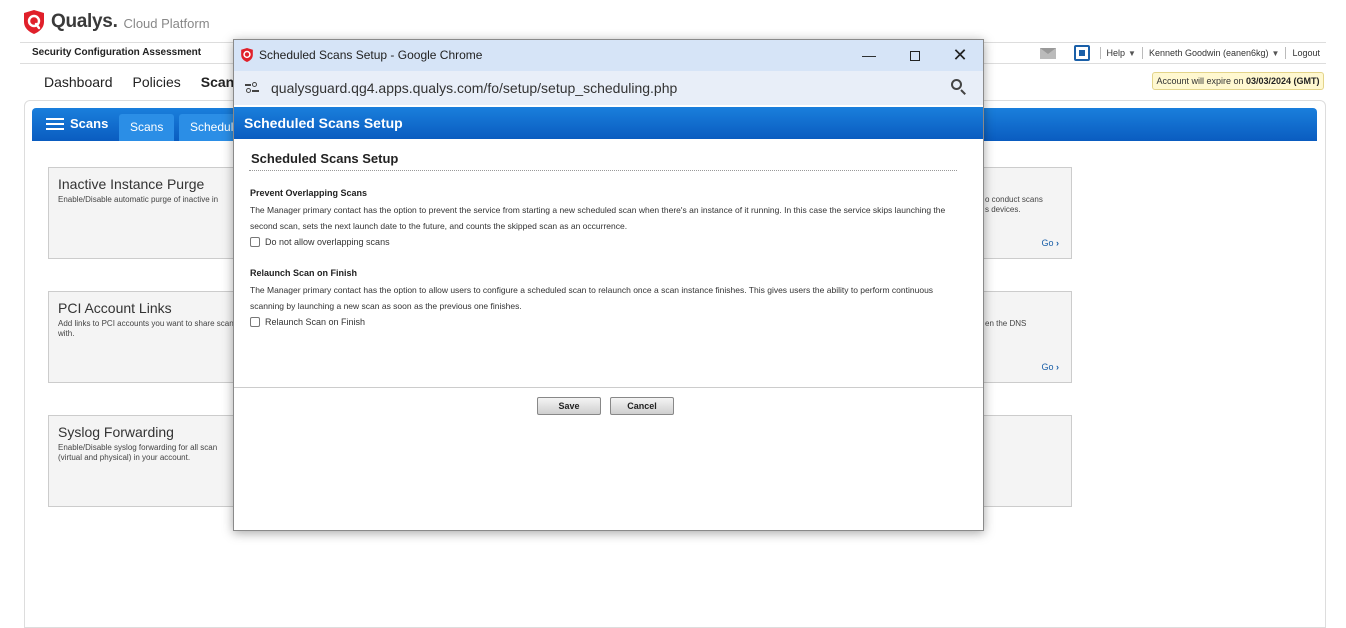  I want to click on panel-title: Scans, so click(77, 123).